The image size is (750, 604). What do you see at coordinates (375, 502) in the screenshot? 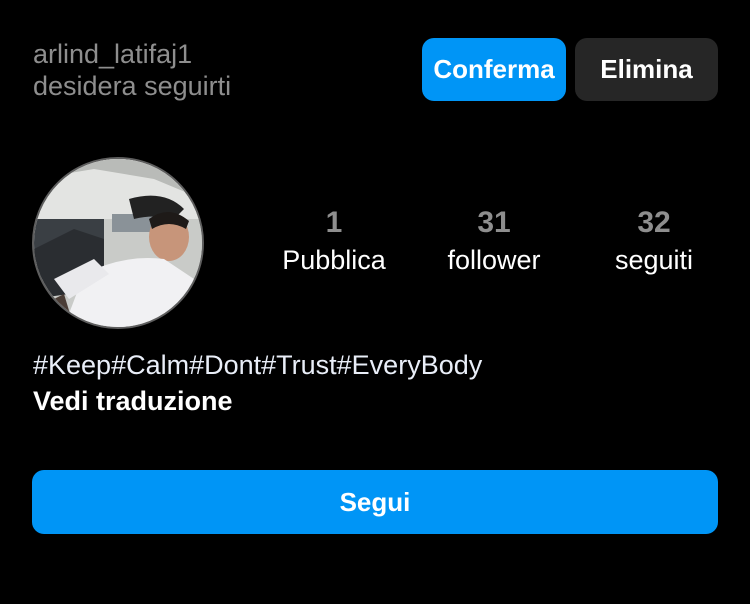
I see `follow-button: Segui` at bounding box center [375, 502].